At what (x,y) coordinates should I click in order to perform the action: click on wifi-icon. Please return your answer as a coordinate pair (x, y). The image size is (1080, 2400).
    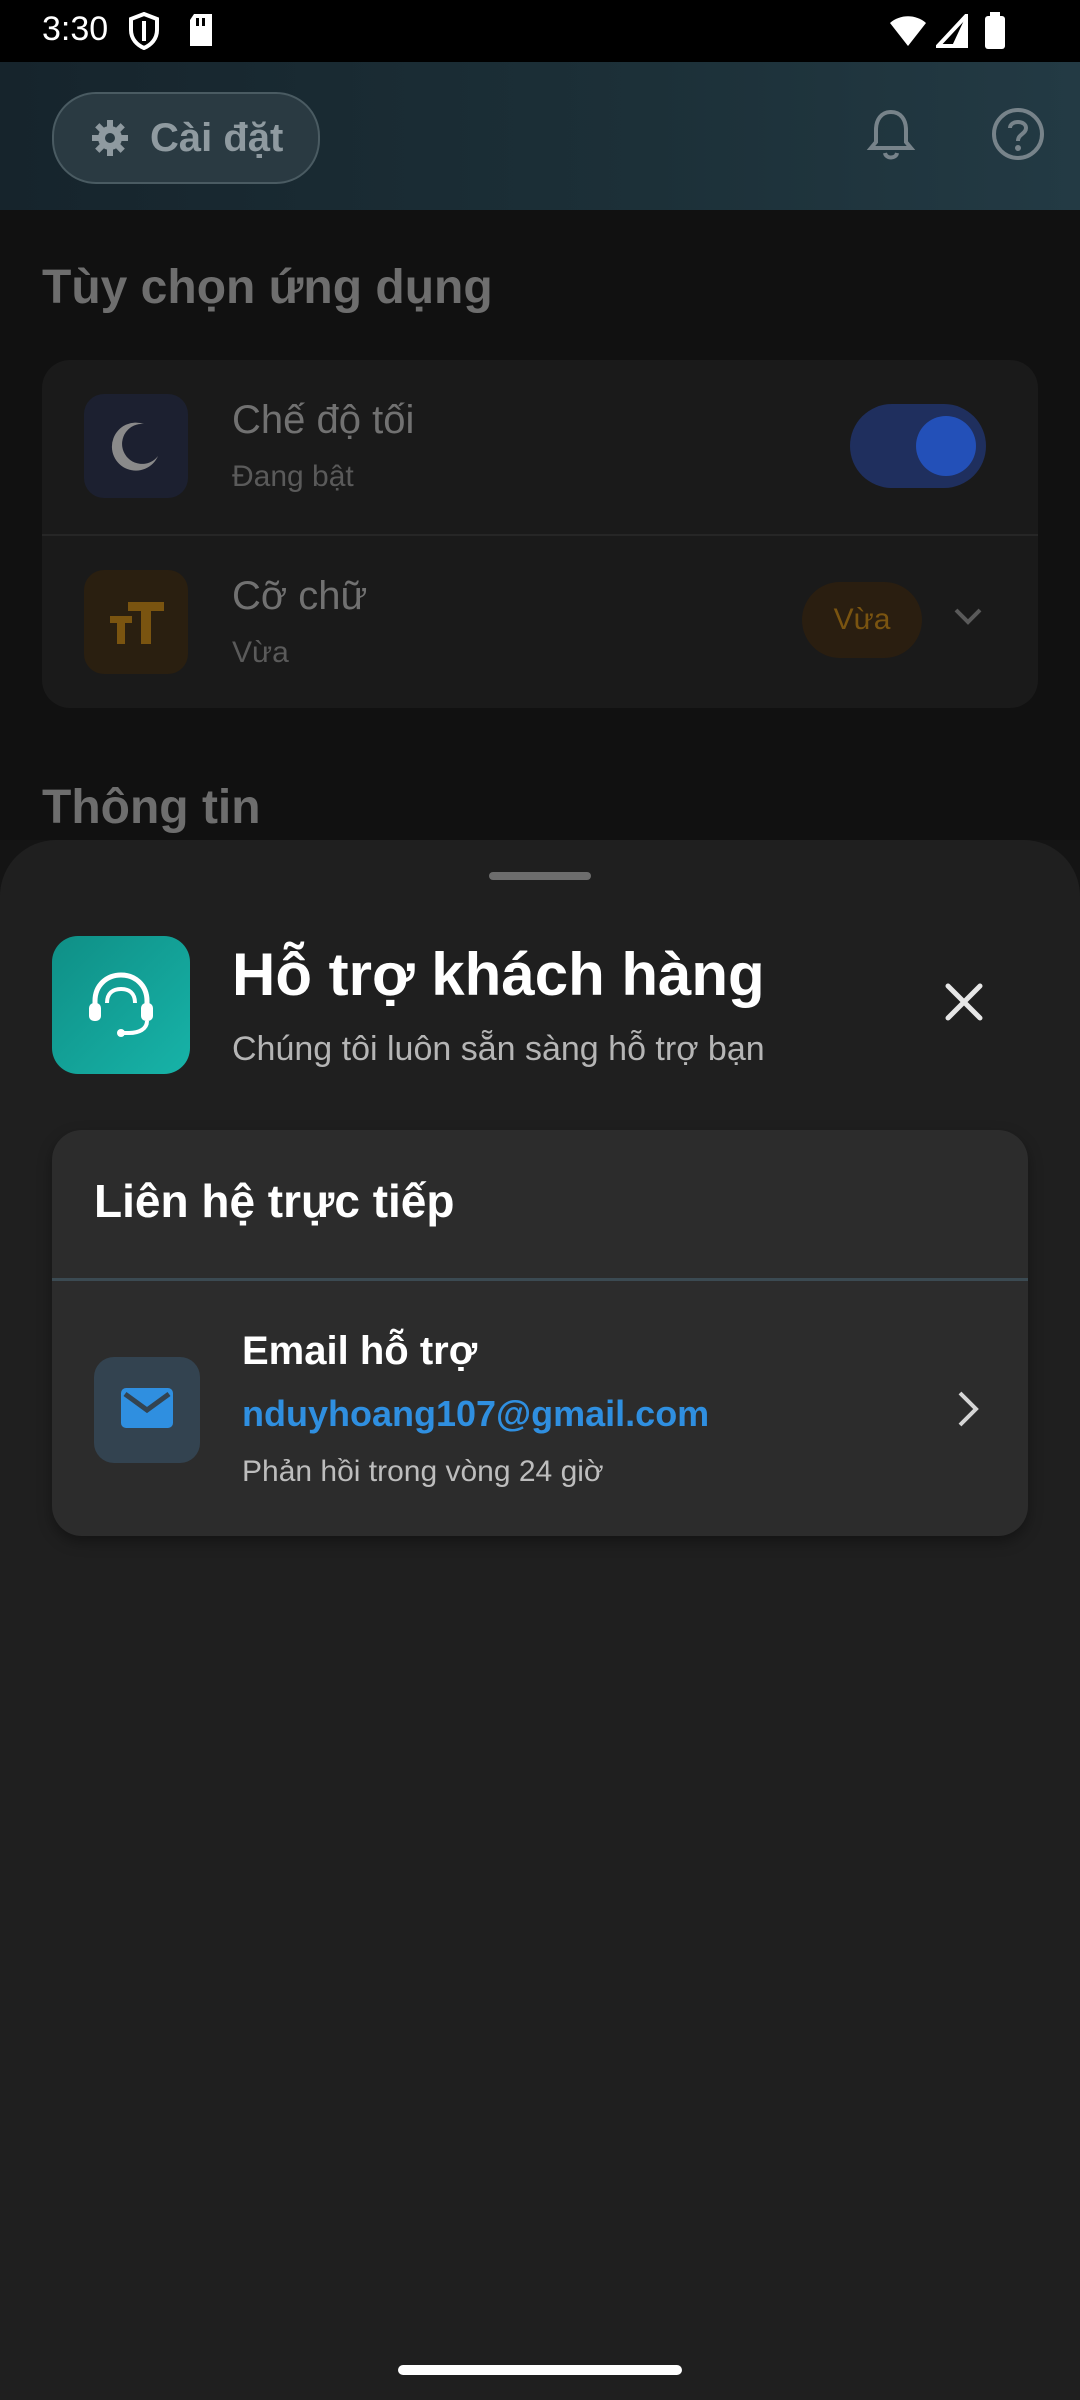
    Looking at the image, I should click on (908, 33).